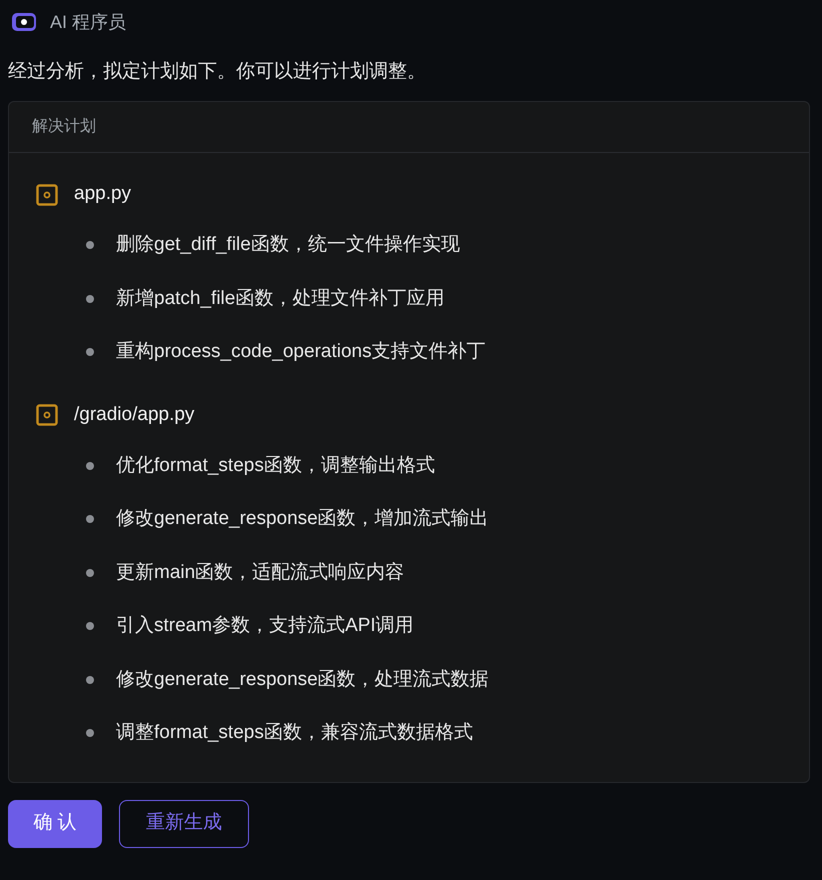 Image resolution: width=822 pixels, height=880 pixels. What do you see at coordinates (260, 572) in the screenshot?
I see `step-text: 更新main函数，适配流式响应内容` at bounding box center [260, 572].